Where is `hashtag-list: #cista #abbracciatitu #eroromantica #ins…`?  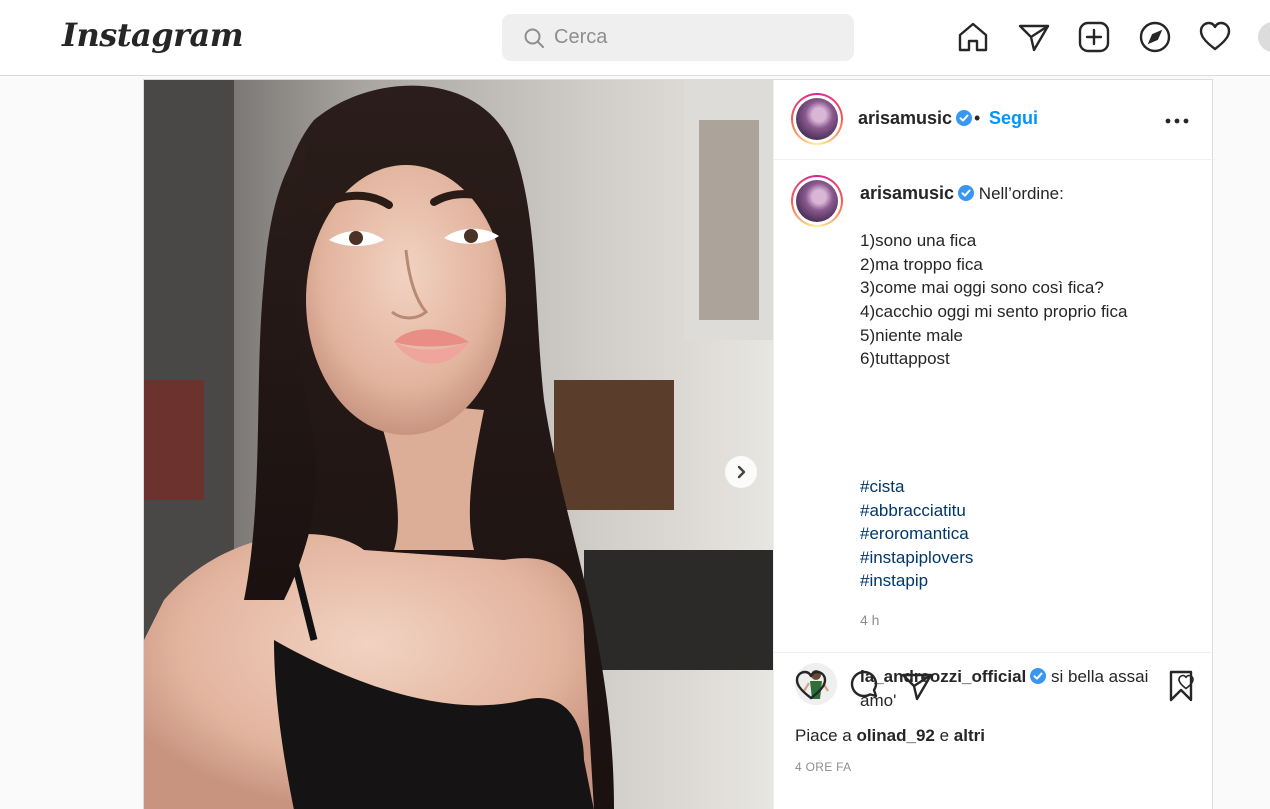 hashtag-list: #cista #abbracciatitu #eroromantica #ins… is located at coordinates (916, 534).